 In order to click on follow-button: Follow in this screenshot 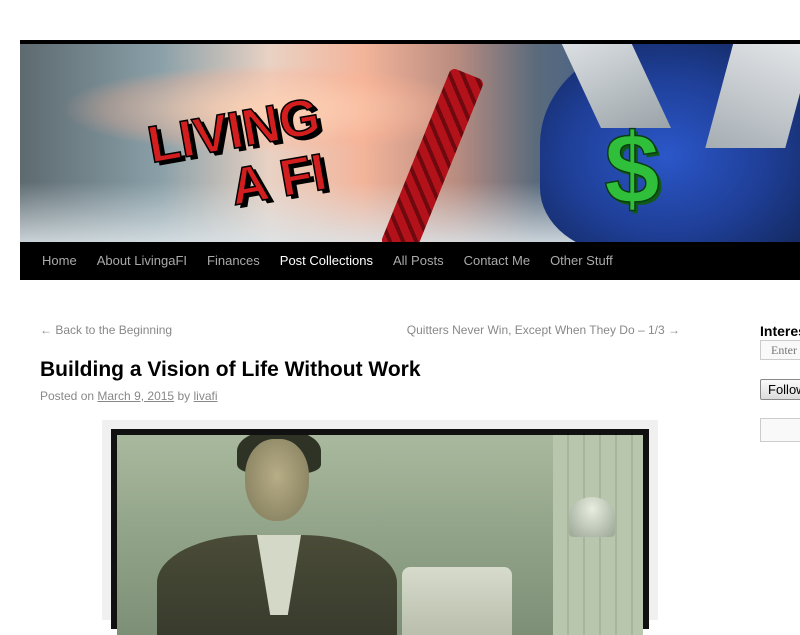, I will do `click(780, 389)`.